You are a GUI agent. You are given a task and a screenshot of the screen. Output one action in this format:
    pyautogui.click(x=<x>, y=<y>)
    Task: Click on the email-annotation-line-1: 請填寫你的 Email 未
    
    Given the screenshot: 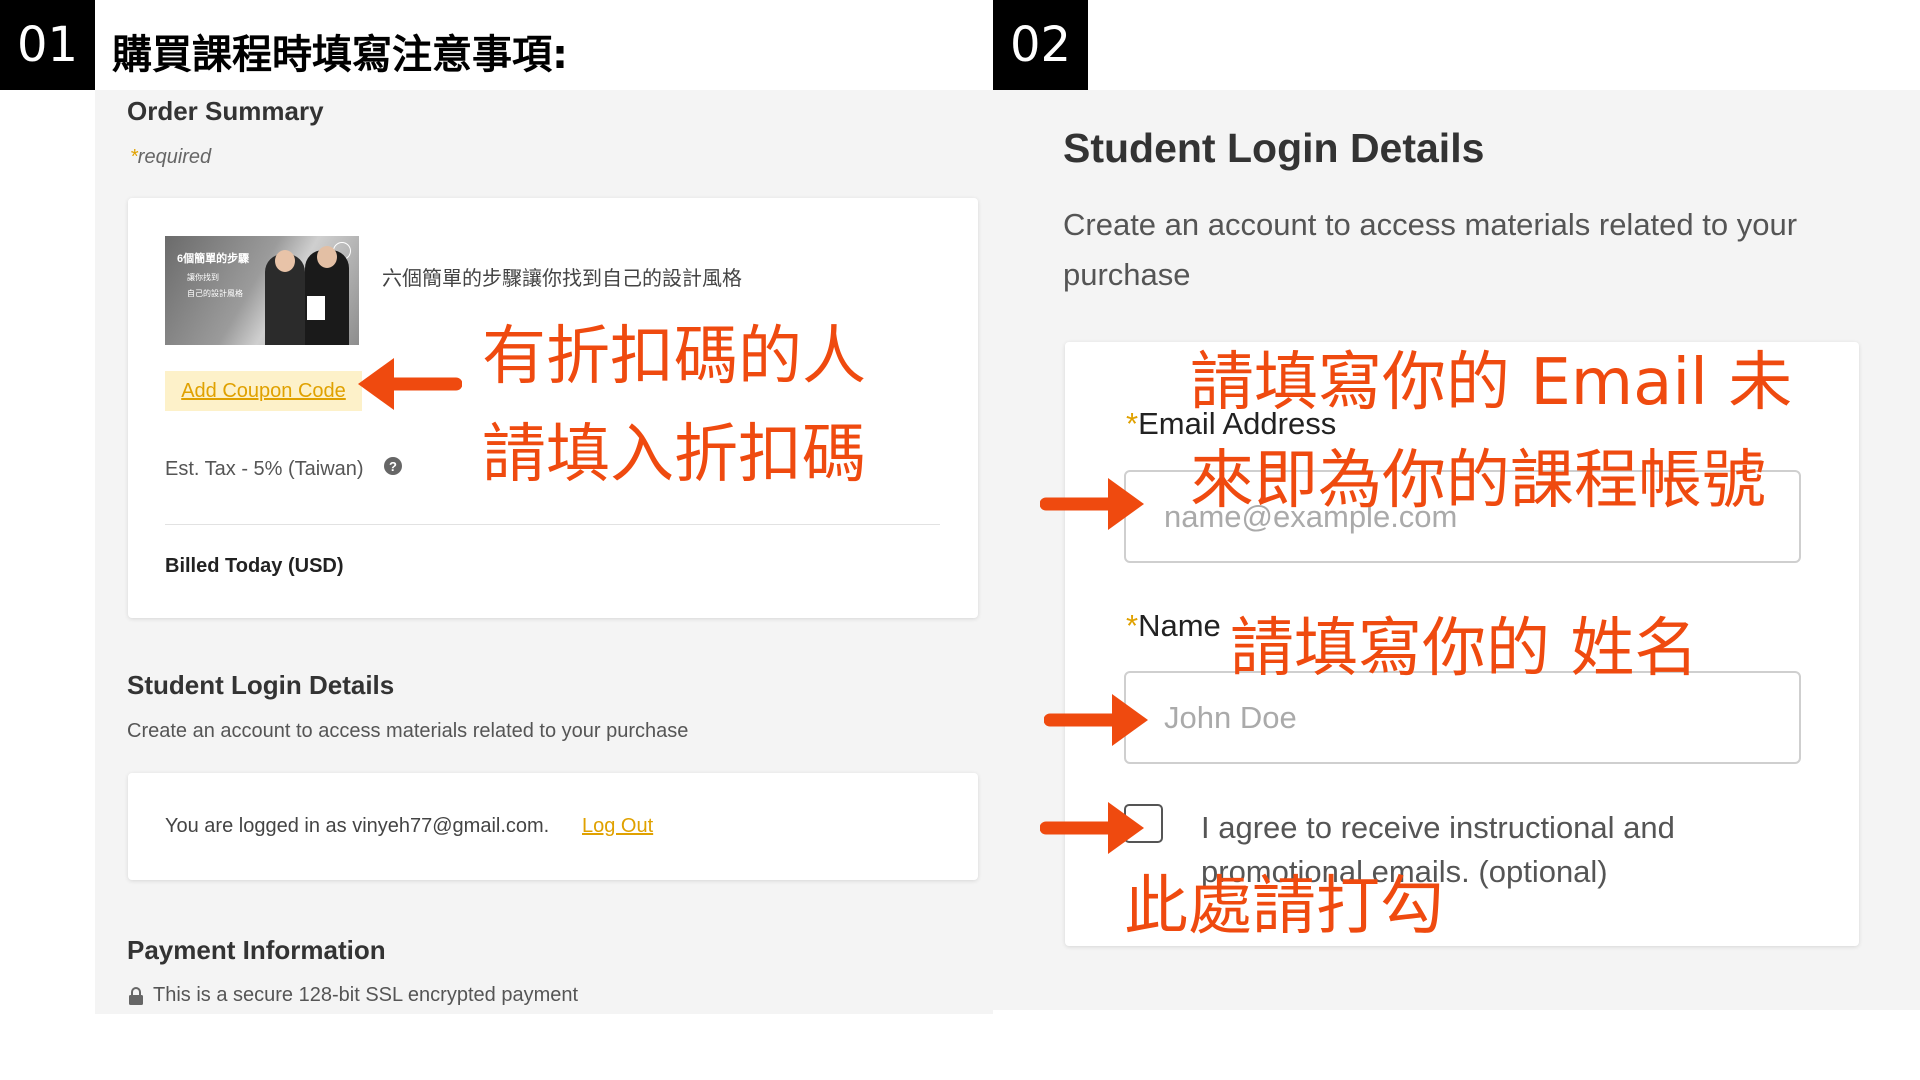 What is the action you would take?
    pyautogui.click(x=1491, y=383)
    